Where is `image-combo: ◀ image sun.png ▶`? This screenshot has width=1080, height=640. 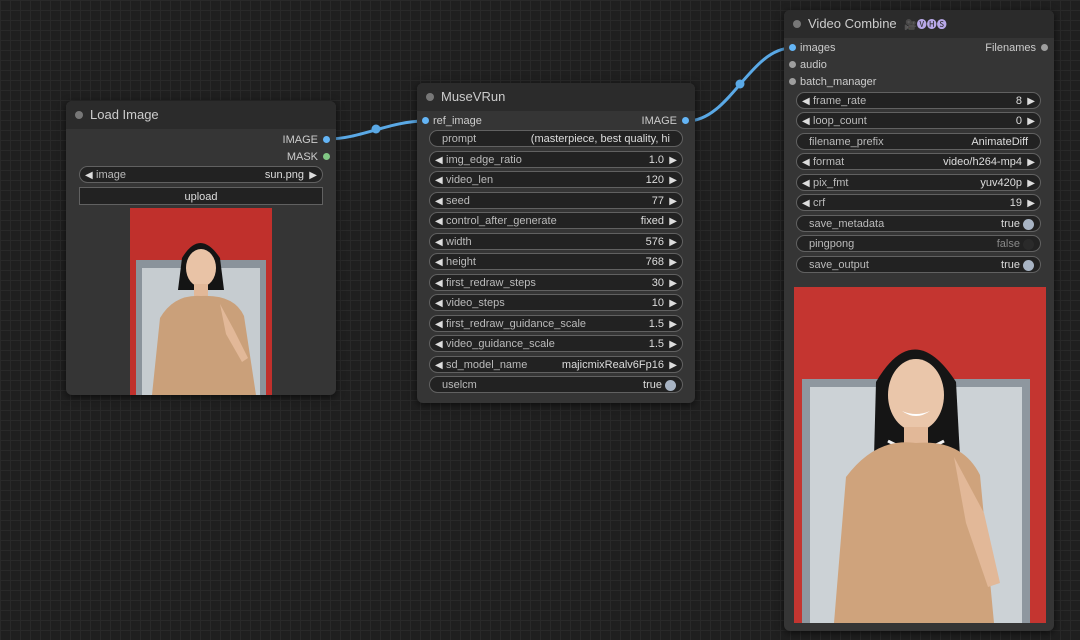 image-combo: ◀ image sun.png ▶ is located at coordinates (201, 174).